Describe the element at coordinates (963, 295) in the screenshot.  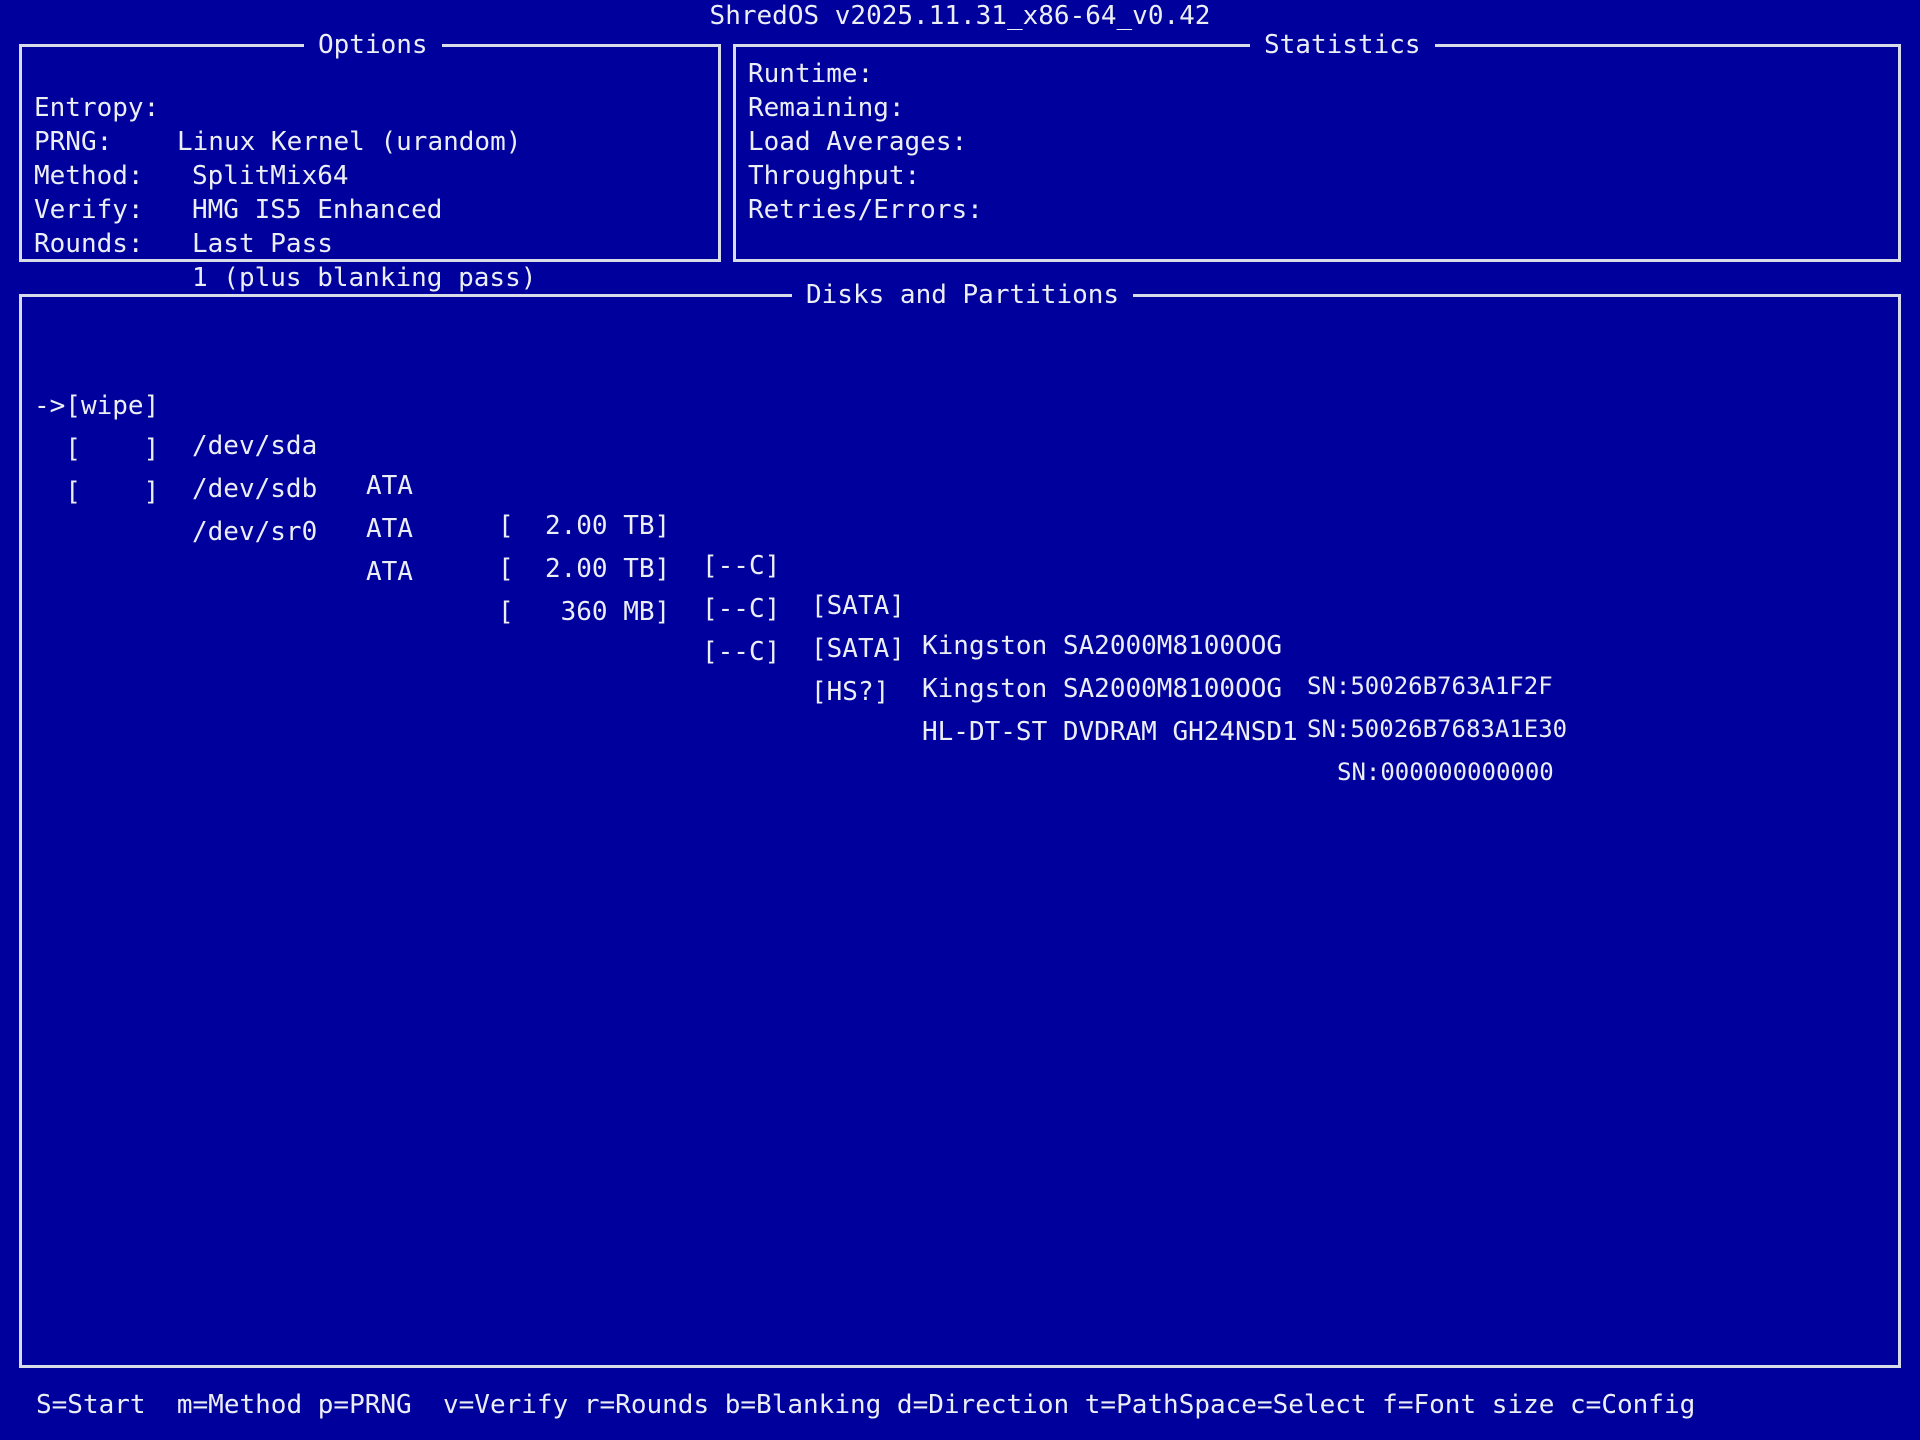
I see `disks-panel-title: Disks and Partitions` at that location.